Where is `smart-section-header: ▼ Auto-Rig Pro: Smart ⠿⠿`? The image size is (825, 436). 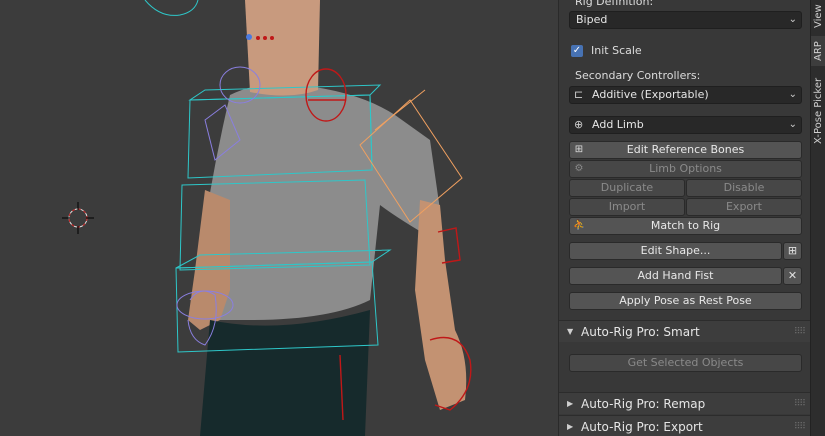
smart-section-header: ▼ Auto-Rig Pro: Smart ⠿⠿ is located at coordinates (685, 331).